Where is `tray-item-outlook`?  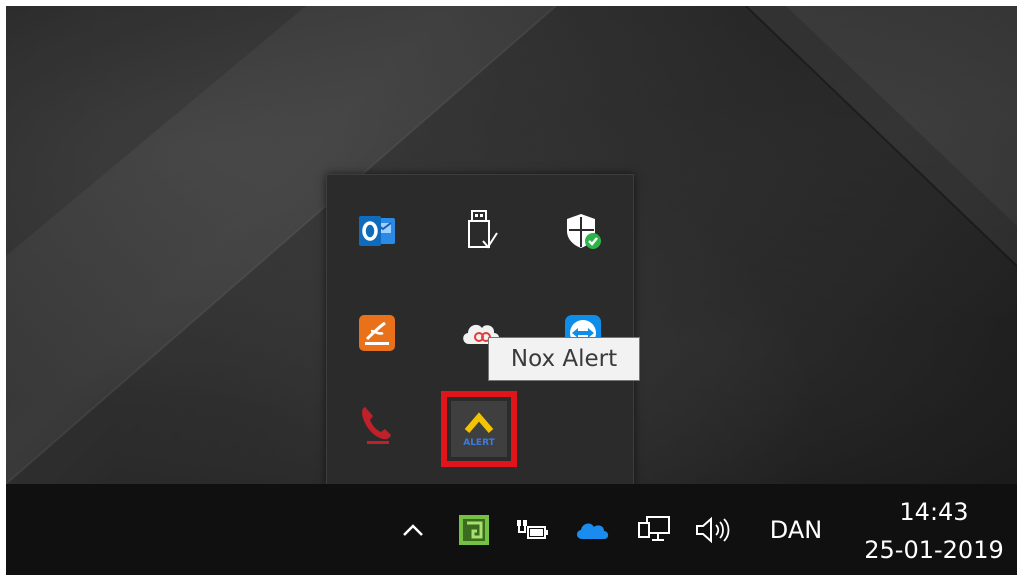 tray-item-outlook is located at coordinates (377, 231).